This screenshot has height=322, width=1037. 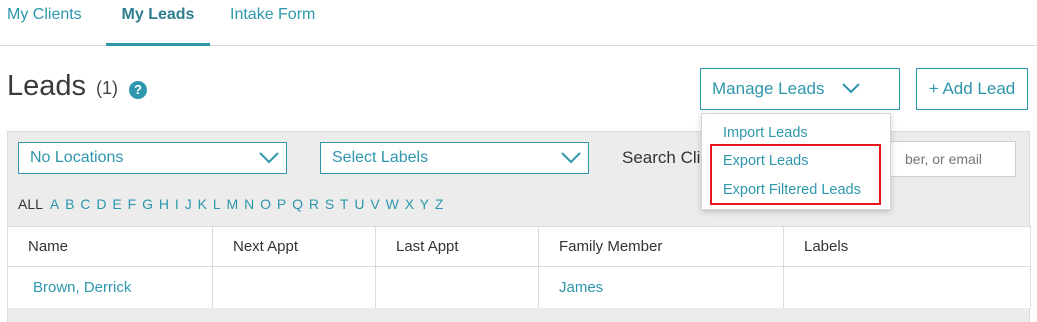 What do you see at coordinates (30, 204) in the screenshot?
I see `alpha-all: ALL` at bounding box center [30, 204].